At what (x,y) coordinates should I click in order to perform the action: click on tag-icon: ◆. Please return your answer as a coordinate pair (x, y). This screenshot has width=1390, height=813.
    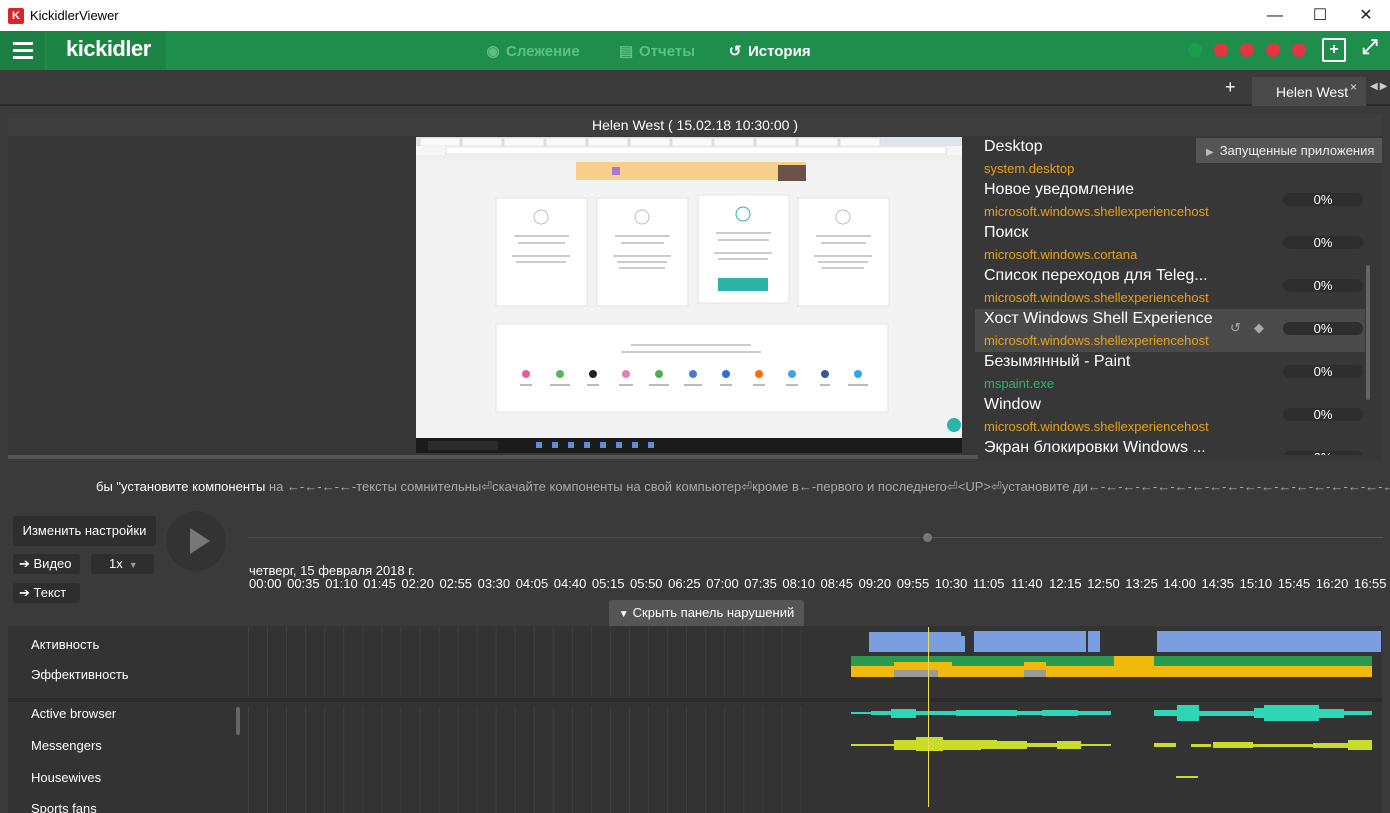
    Looking at the image, I should click on (1259, 328).